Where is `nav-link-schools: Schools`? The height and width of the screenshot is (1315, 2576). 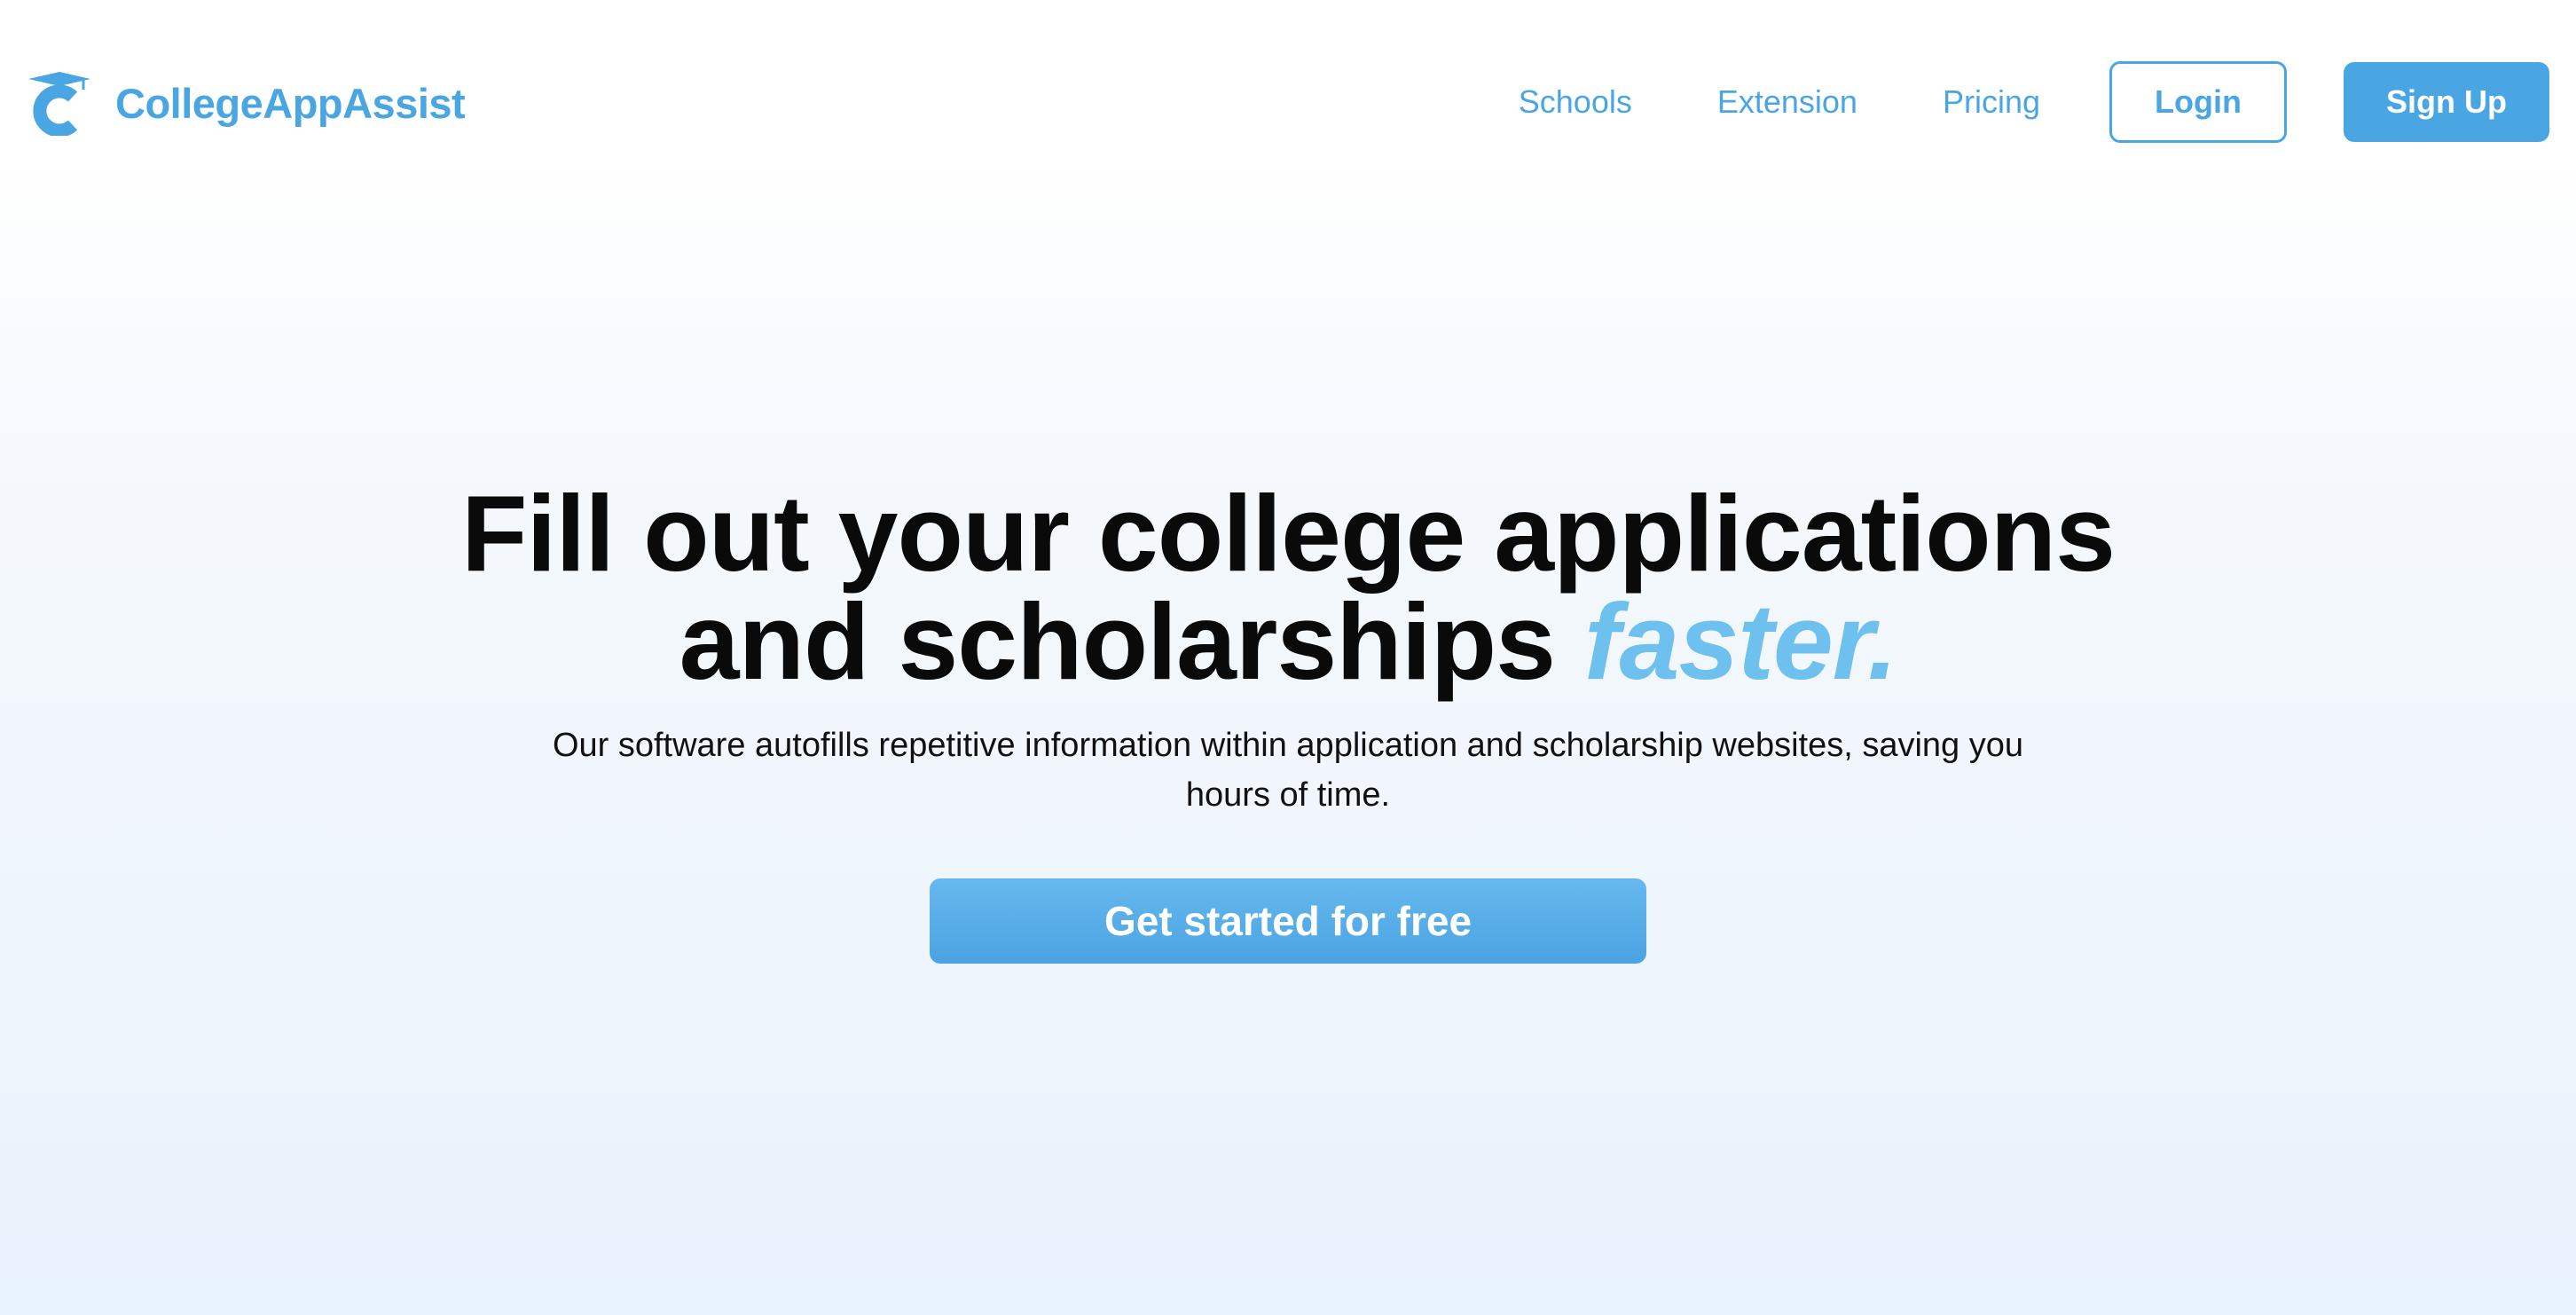 nav-link-schools: Schools is located at coordinates (1575, 102).